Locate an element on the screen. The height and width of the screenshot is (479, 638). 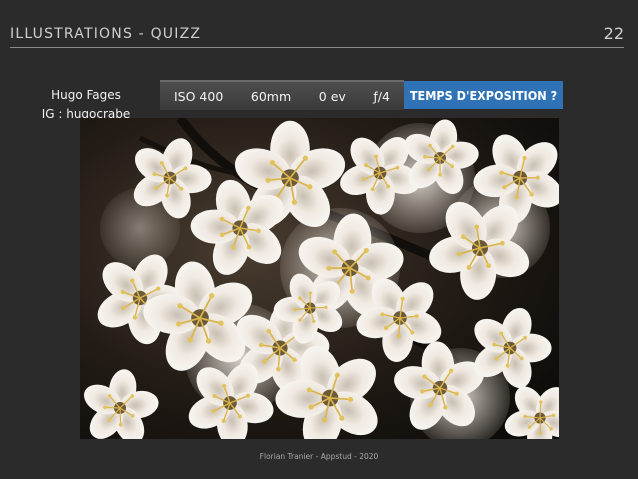
title-divider is located at coordinates (317, 47).